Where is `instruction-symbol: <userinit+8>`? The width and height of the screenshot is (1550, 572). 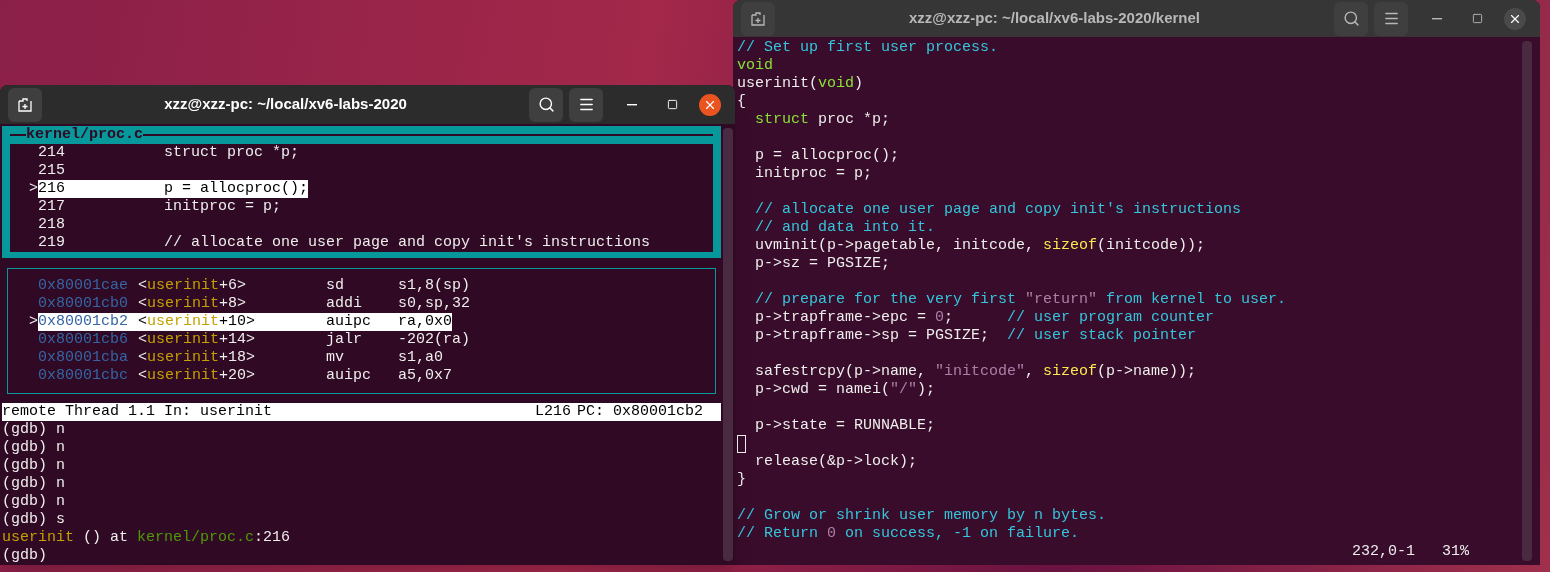 instruction-symbol: <userinit+8> is located at coordinates (192, 303).